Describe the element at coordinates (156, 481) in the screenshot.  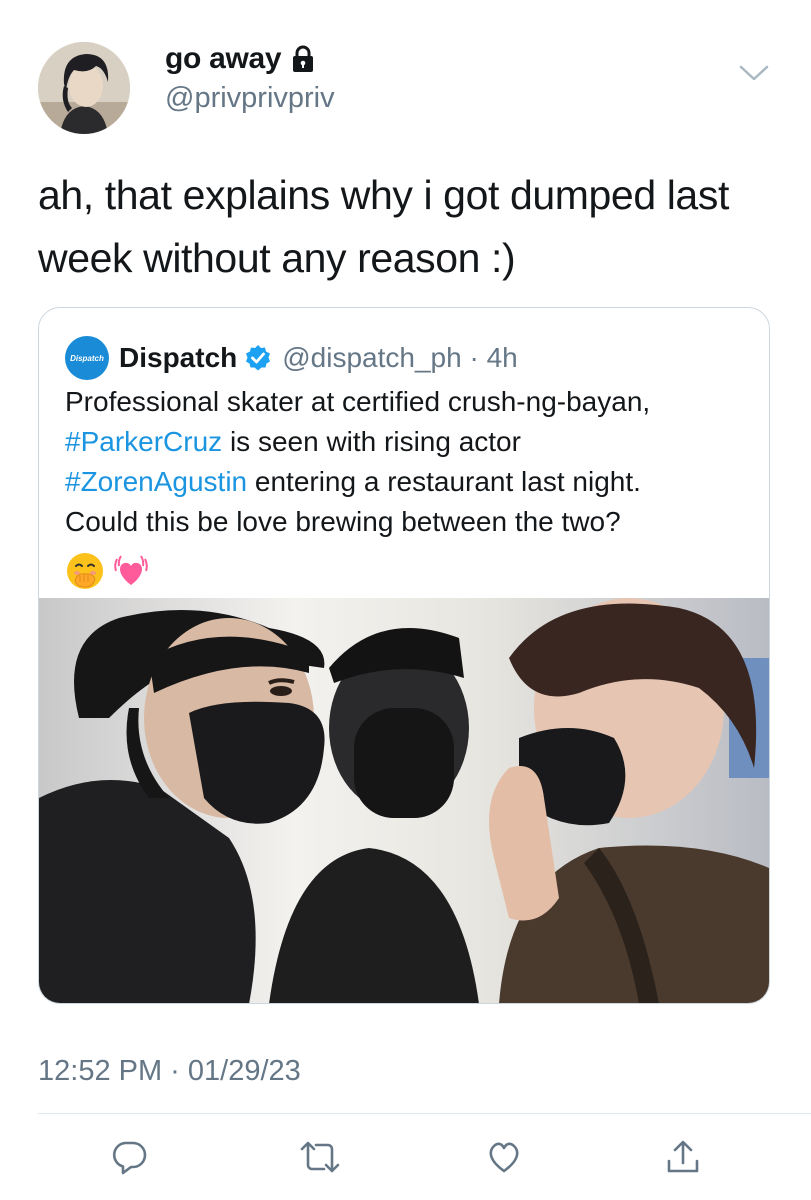
I see `hashtag-zorenagustin-link: #ZorenAgustin` at that location.